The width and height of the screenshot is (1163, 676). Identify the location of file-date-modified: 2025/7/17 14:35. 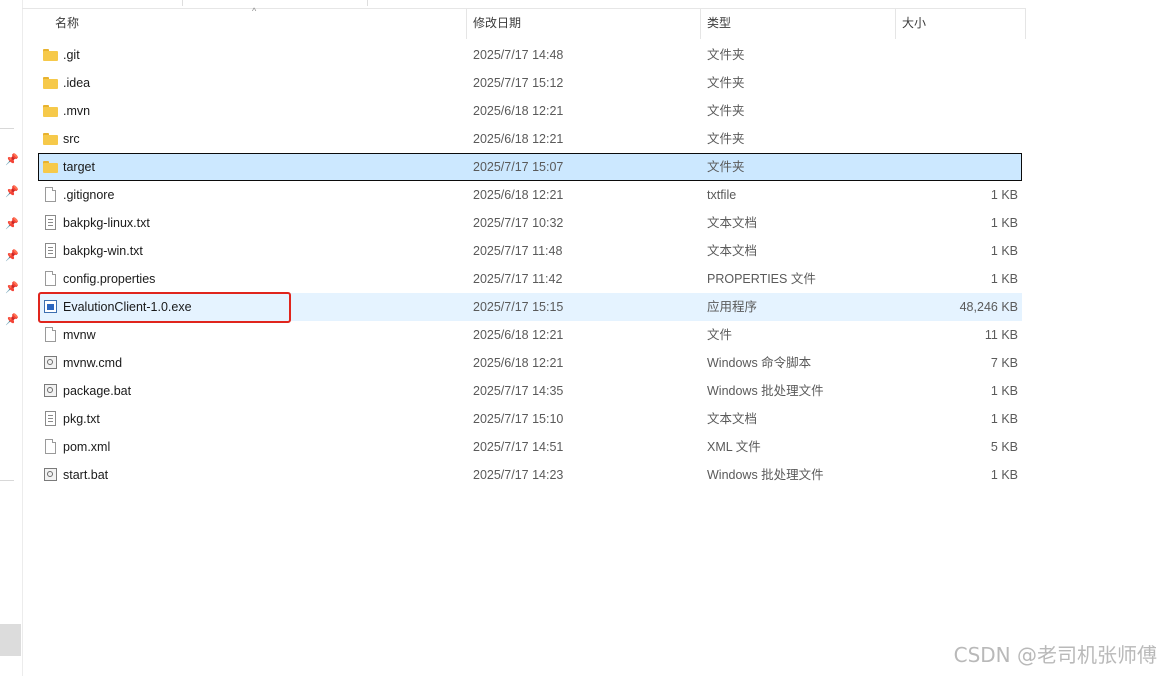
(518, 391).